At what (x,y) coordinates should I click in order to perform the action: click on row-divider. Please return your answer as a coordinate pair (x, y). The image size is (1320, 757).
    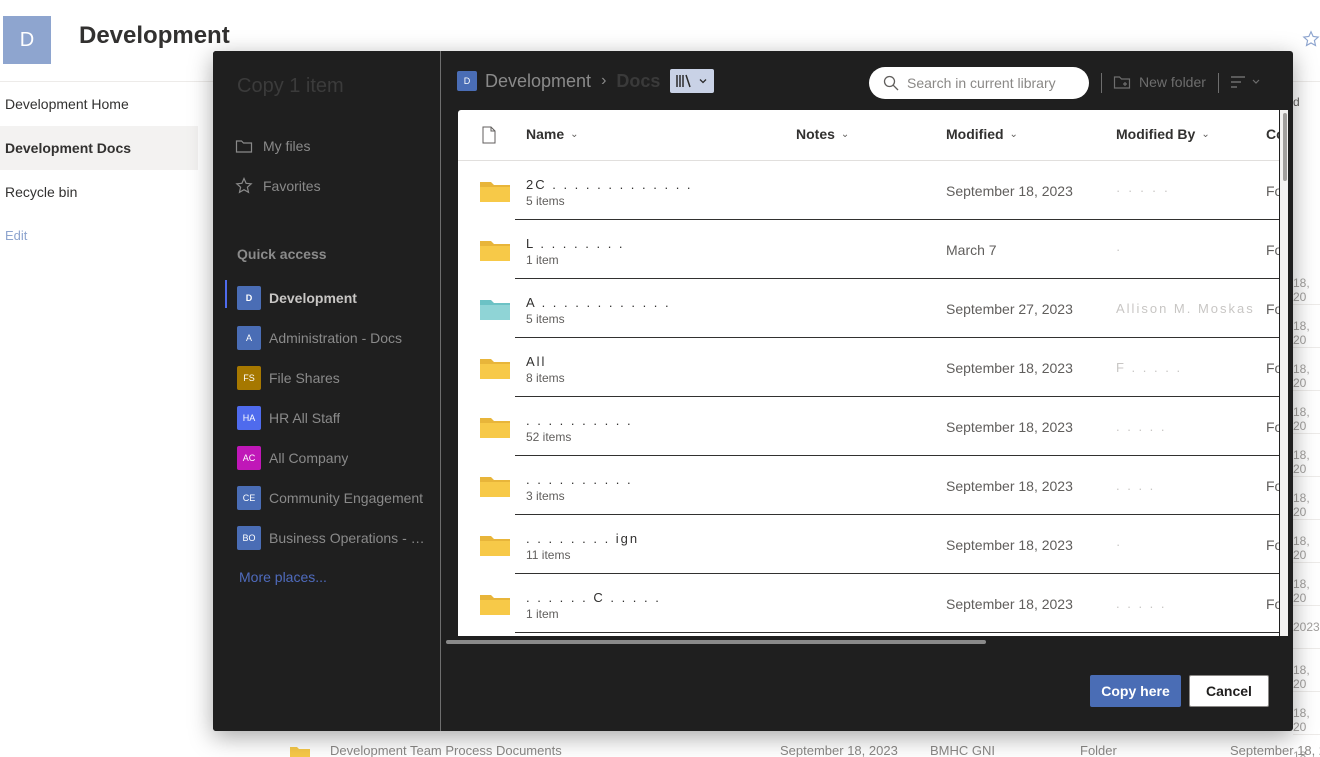
    Looking at the image, I should click on (897, 632).